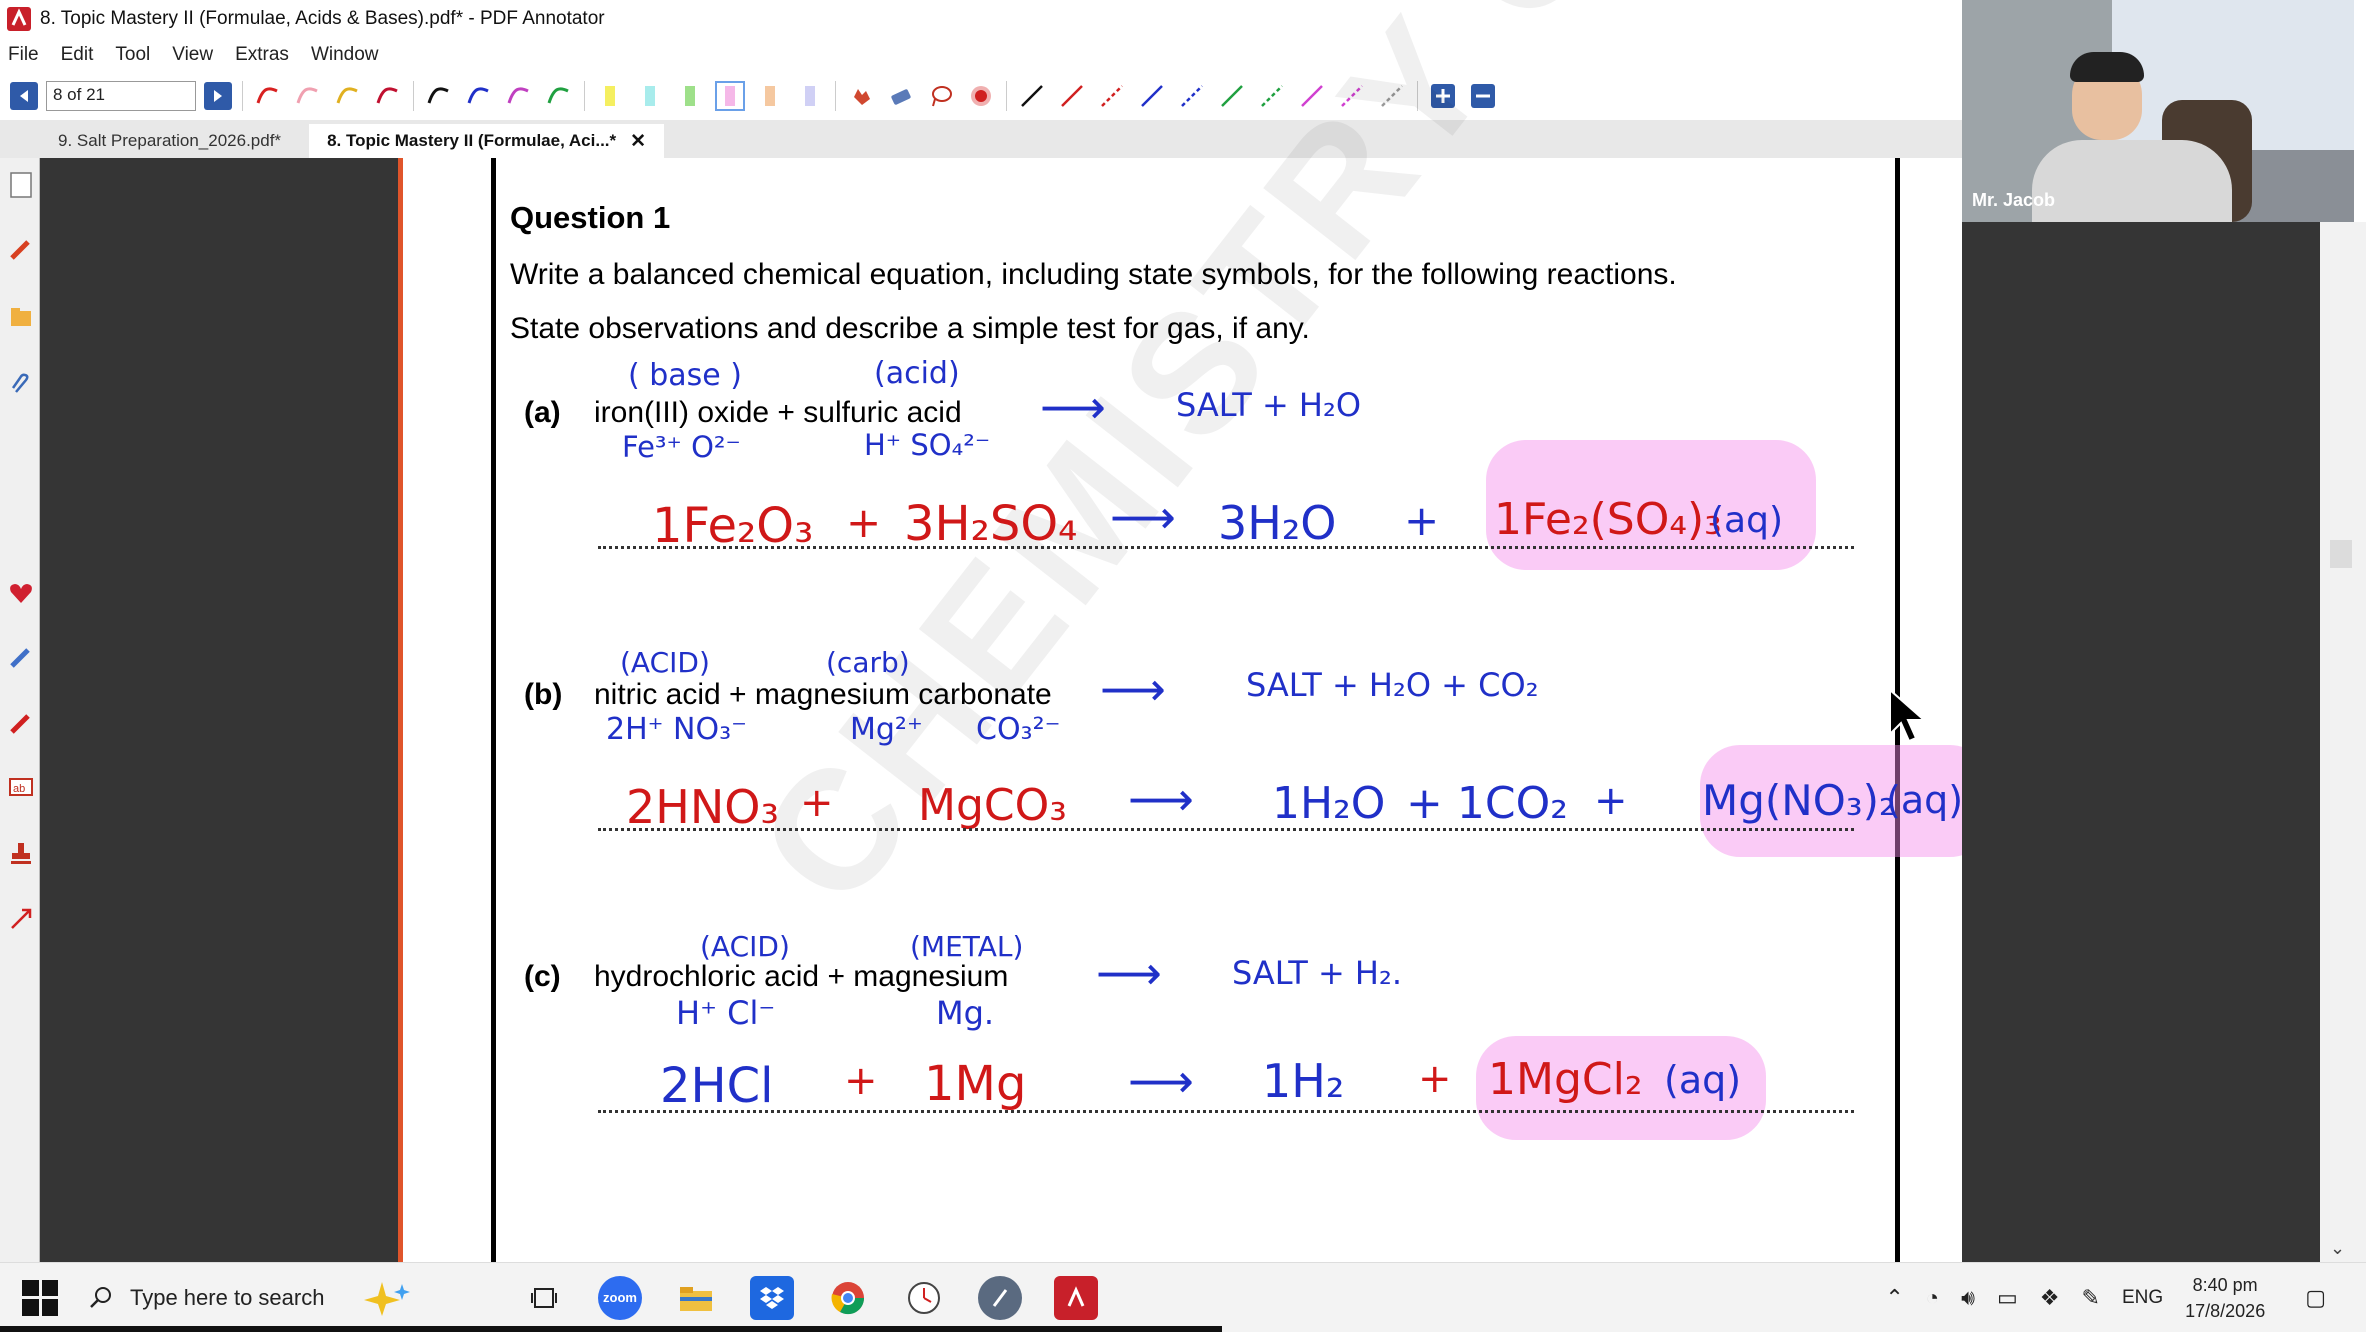  Describe the element at coordinates (21, 657) in the screenshot. I see `marker-icon` at that location.